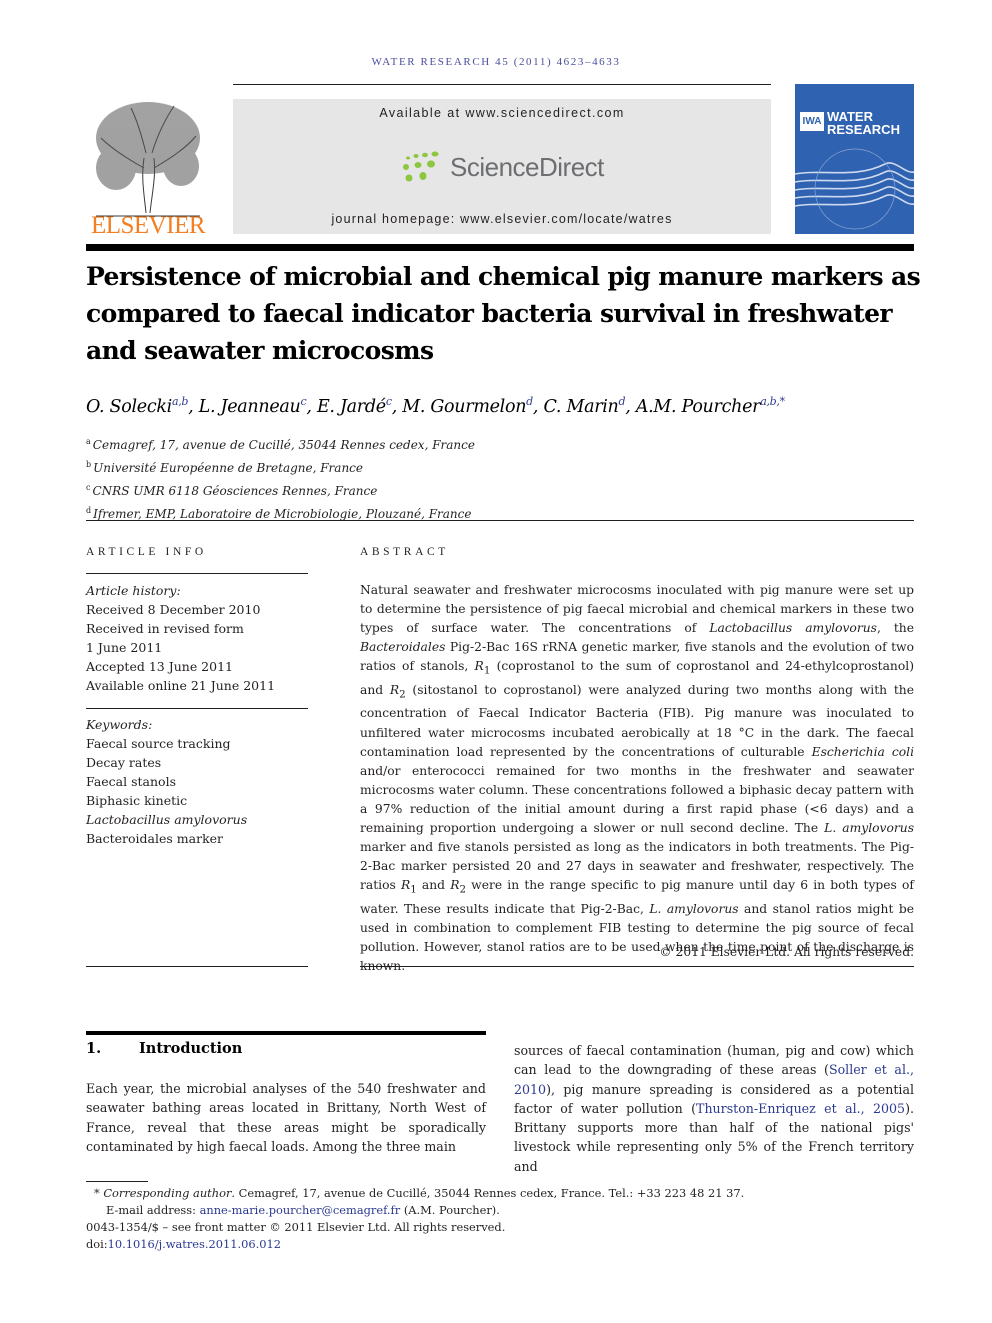  Describe the element at coordinates (124, 647) in the screenshot. I see `history-item: 1 June 2011` at that location.